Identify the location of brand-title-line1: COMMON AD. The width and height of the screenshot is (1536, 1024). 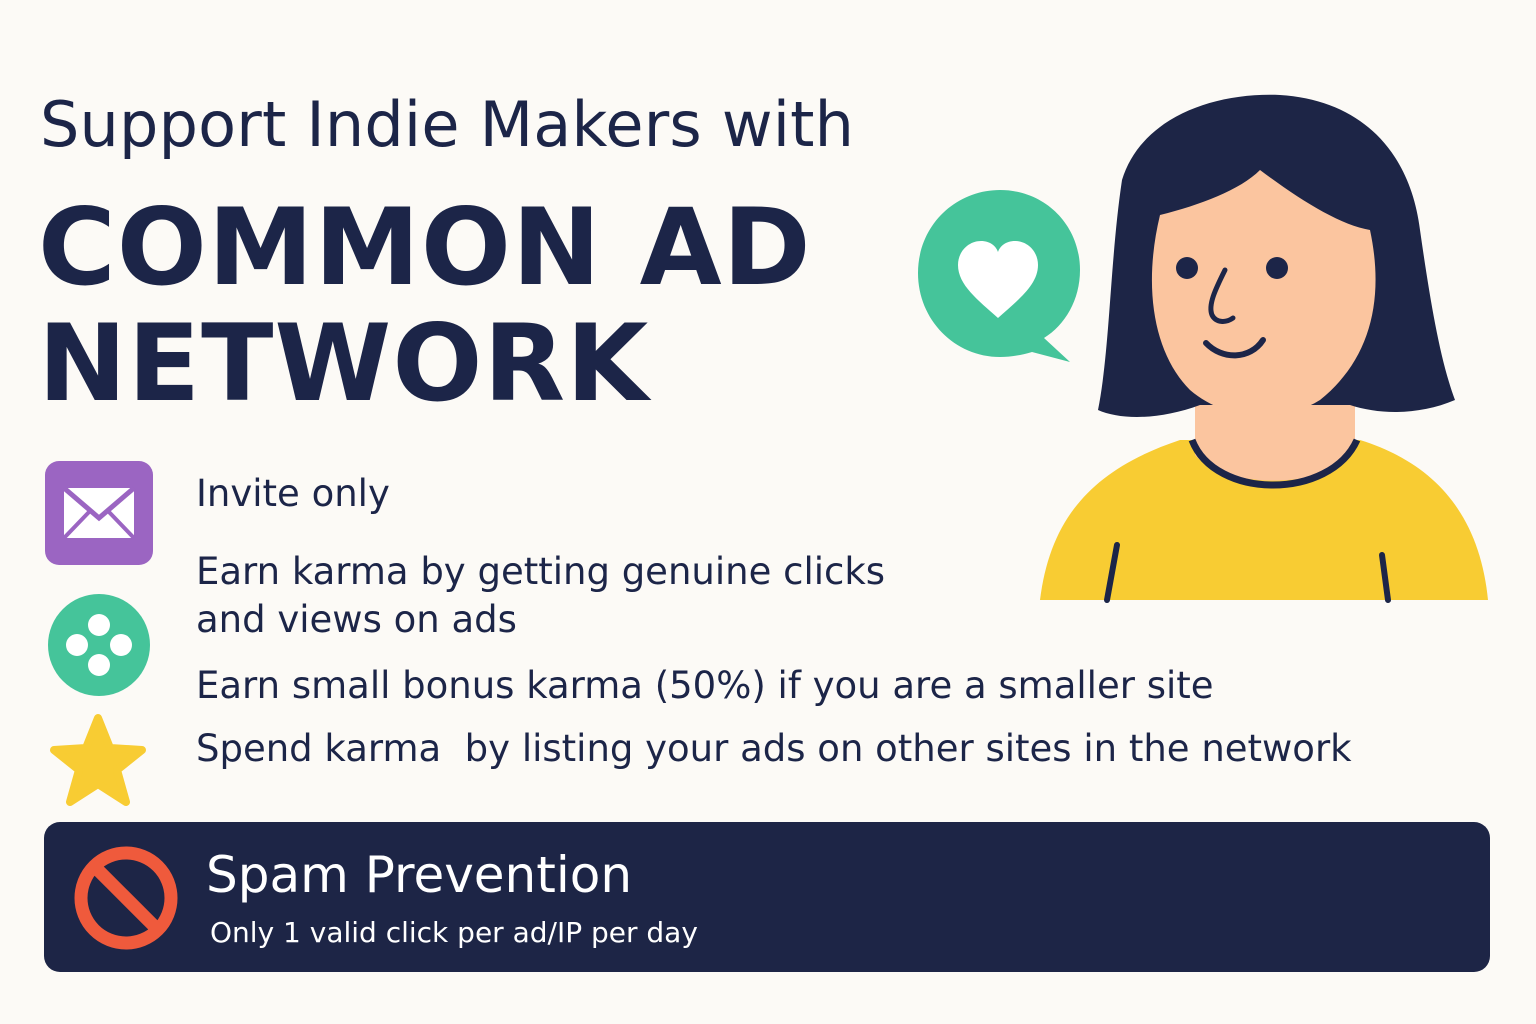
(425, 247).